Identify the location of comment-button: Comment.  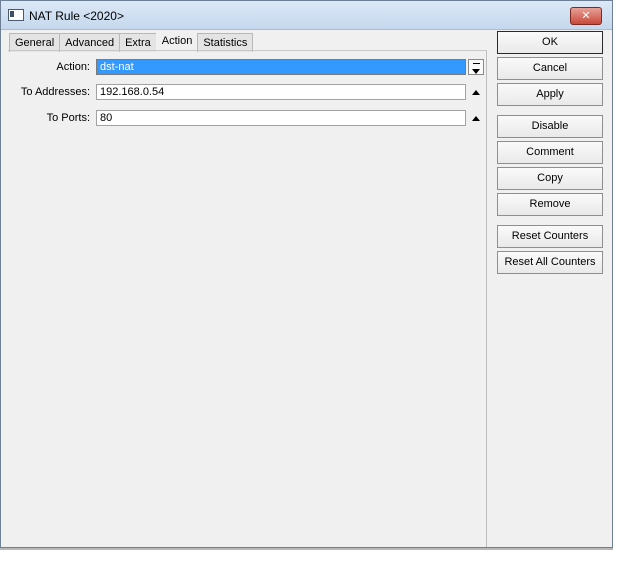
(550, 152).